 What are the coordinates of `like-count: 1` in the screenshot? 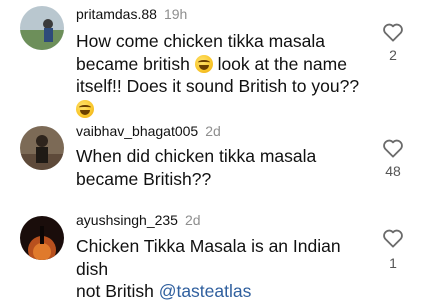 It's located at (393, 263).